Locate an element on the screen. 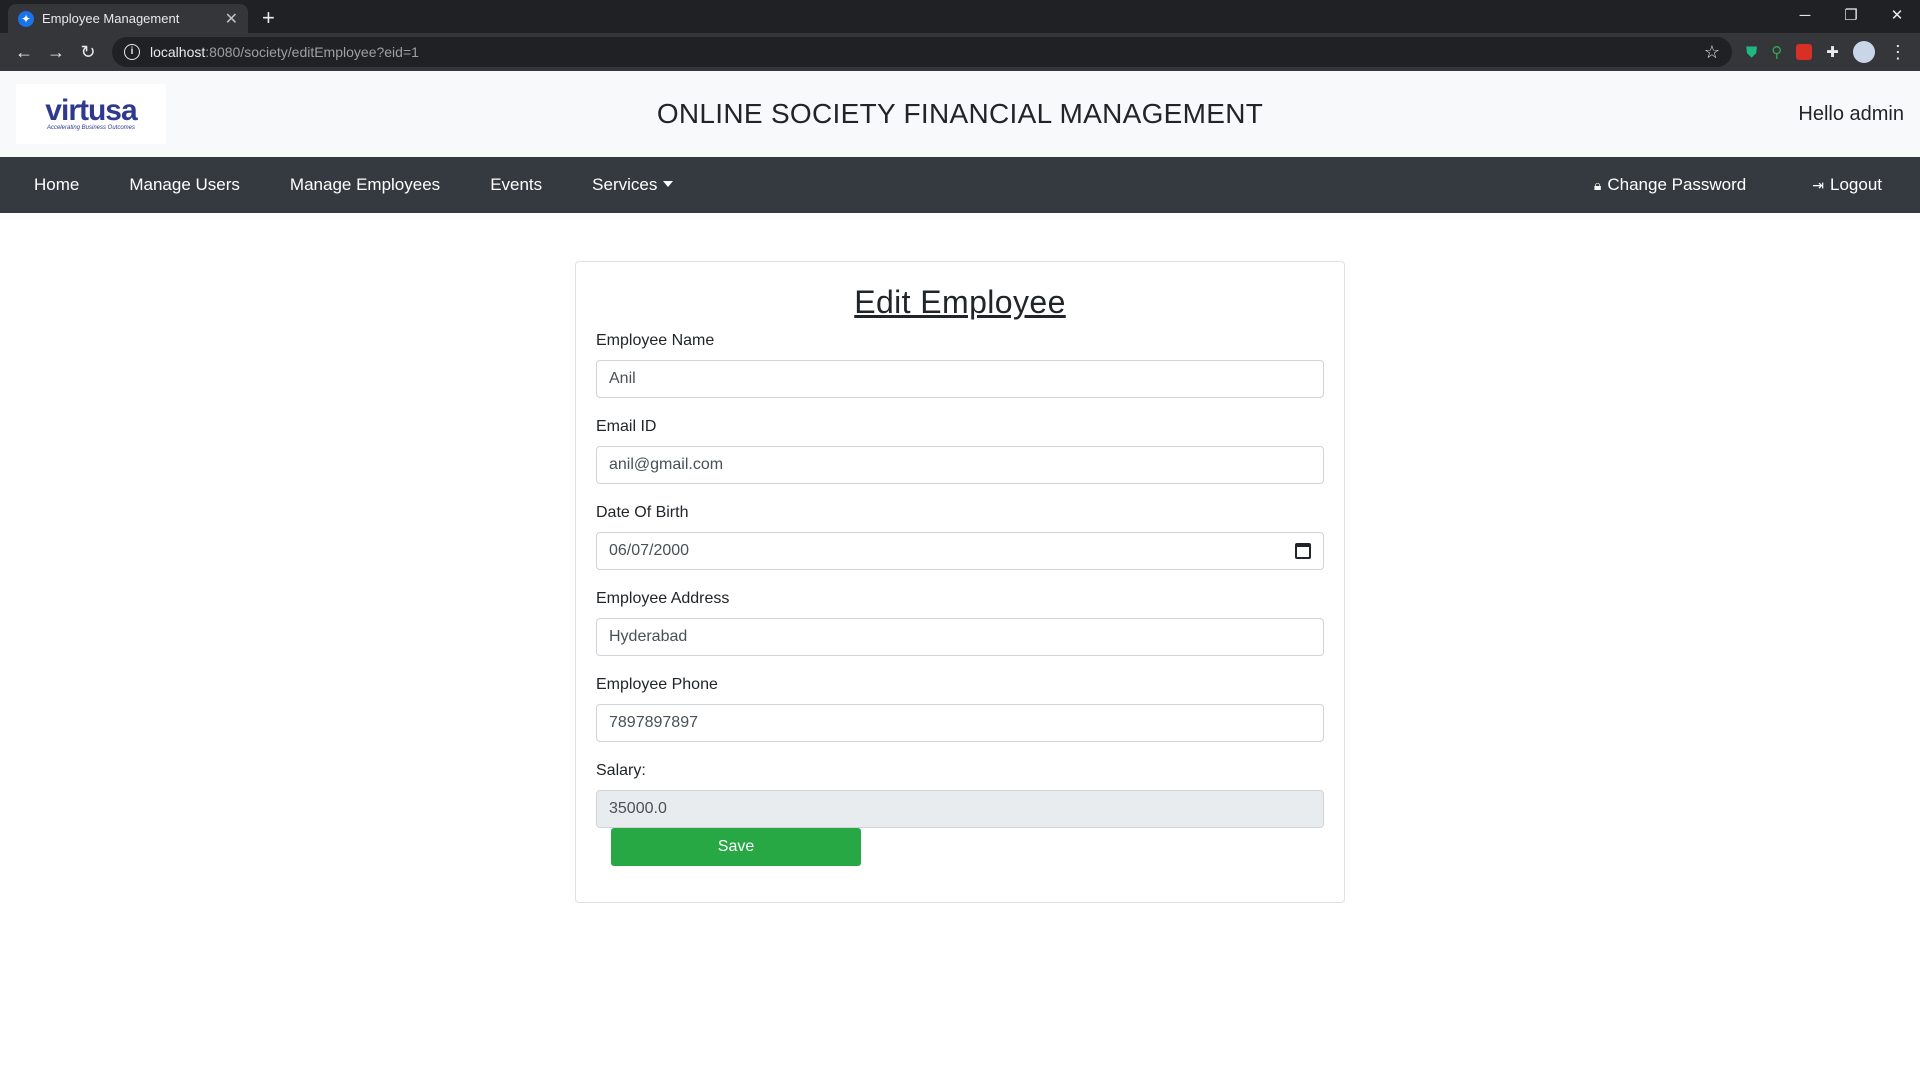 The width and height of the screenshot is (1920, 1080). employee-name-input: Anil is located at coordinates (960, 379).